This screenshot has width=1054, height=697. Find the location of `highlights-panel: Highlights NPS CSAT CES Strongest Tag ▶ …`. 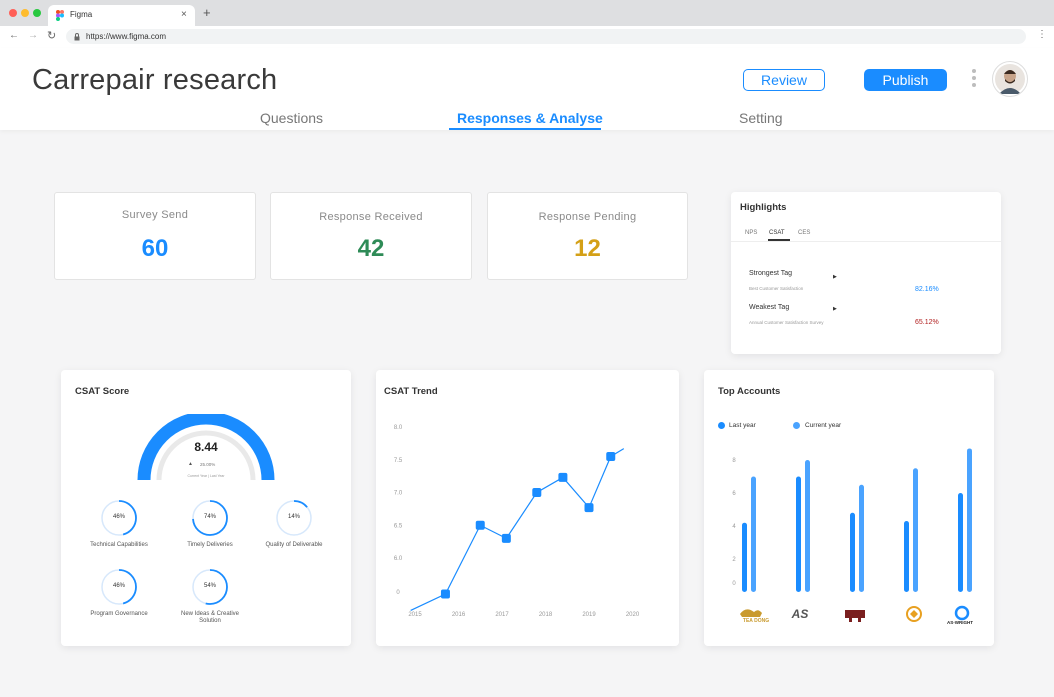

highlights-panel: Highlights NPS CSAT CES Strongest Tag ▶ … is located at coordinates (866, 273).